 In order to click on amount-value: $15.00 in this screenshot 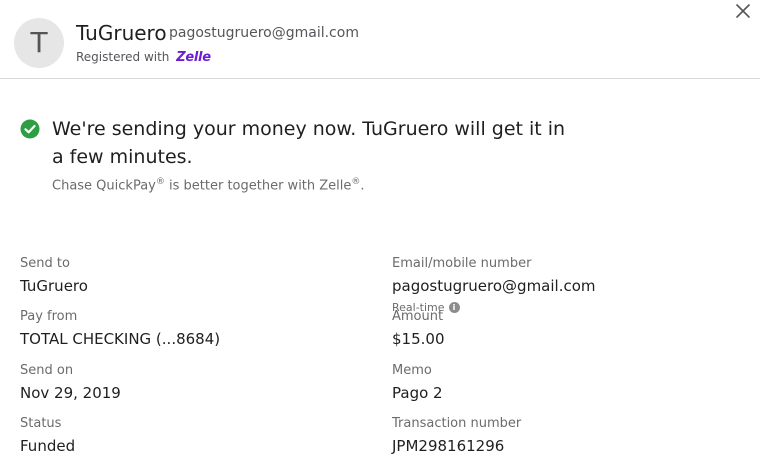, I will do `click(418, 339)`.